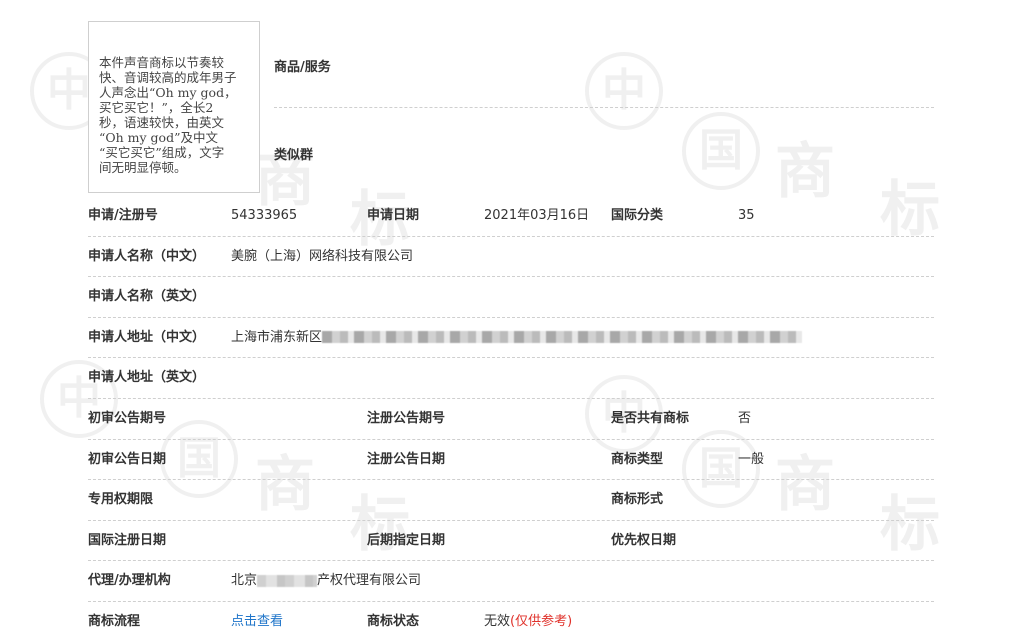 Image resolution: width=1018 pixels, height=643 pixels. I want to click on address-cn-label: 申请人地址（中文）, so click(147, 337).